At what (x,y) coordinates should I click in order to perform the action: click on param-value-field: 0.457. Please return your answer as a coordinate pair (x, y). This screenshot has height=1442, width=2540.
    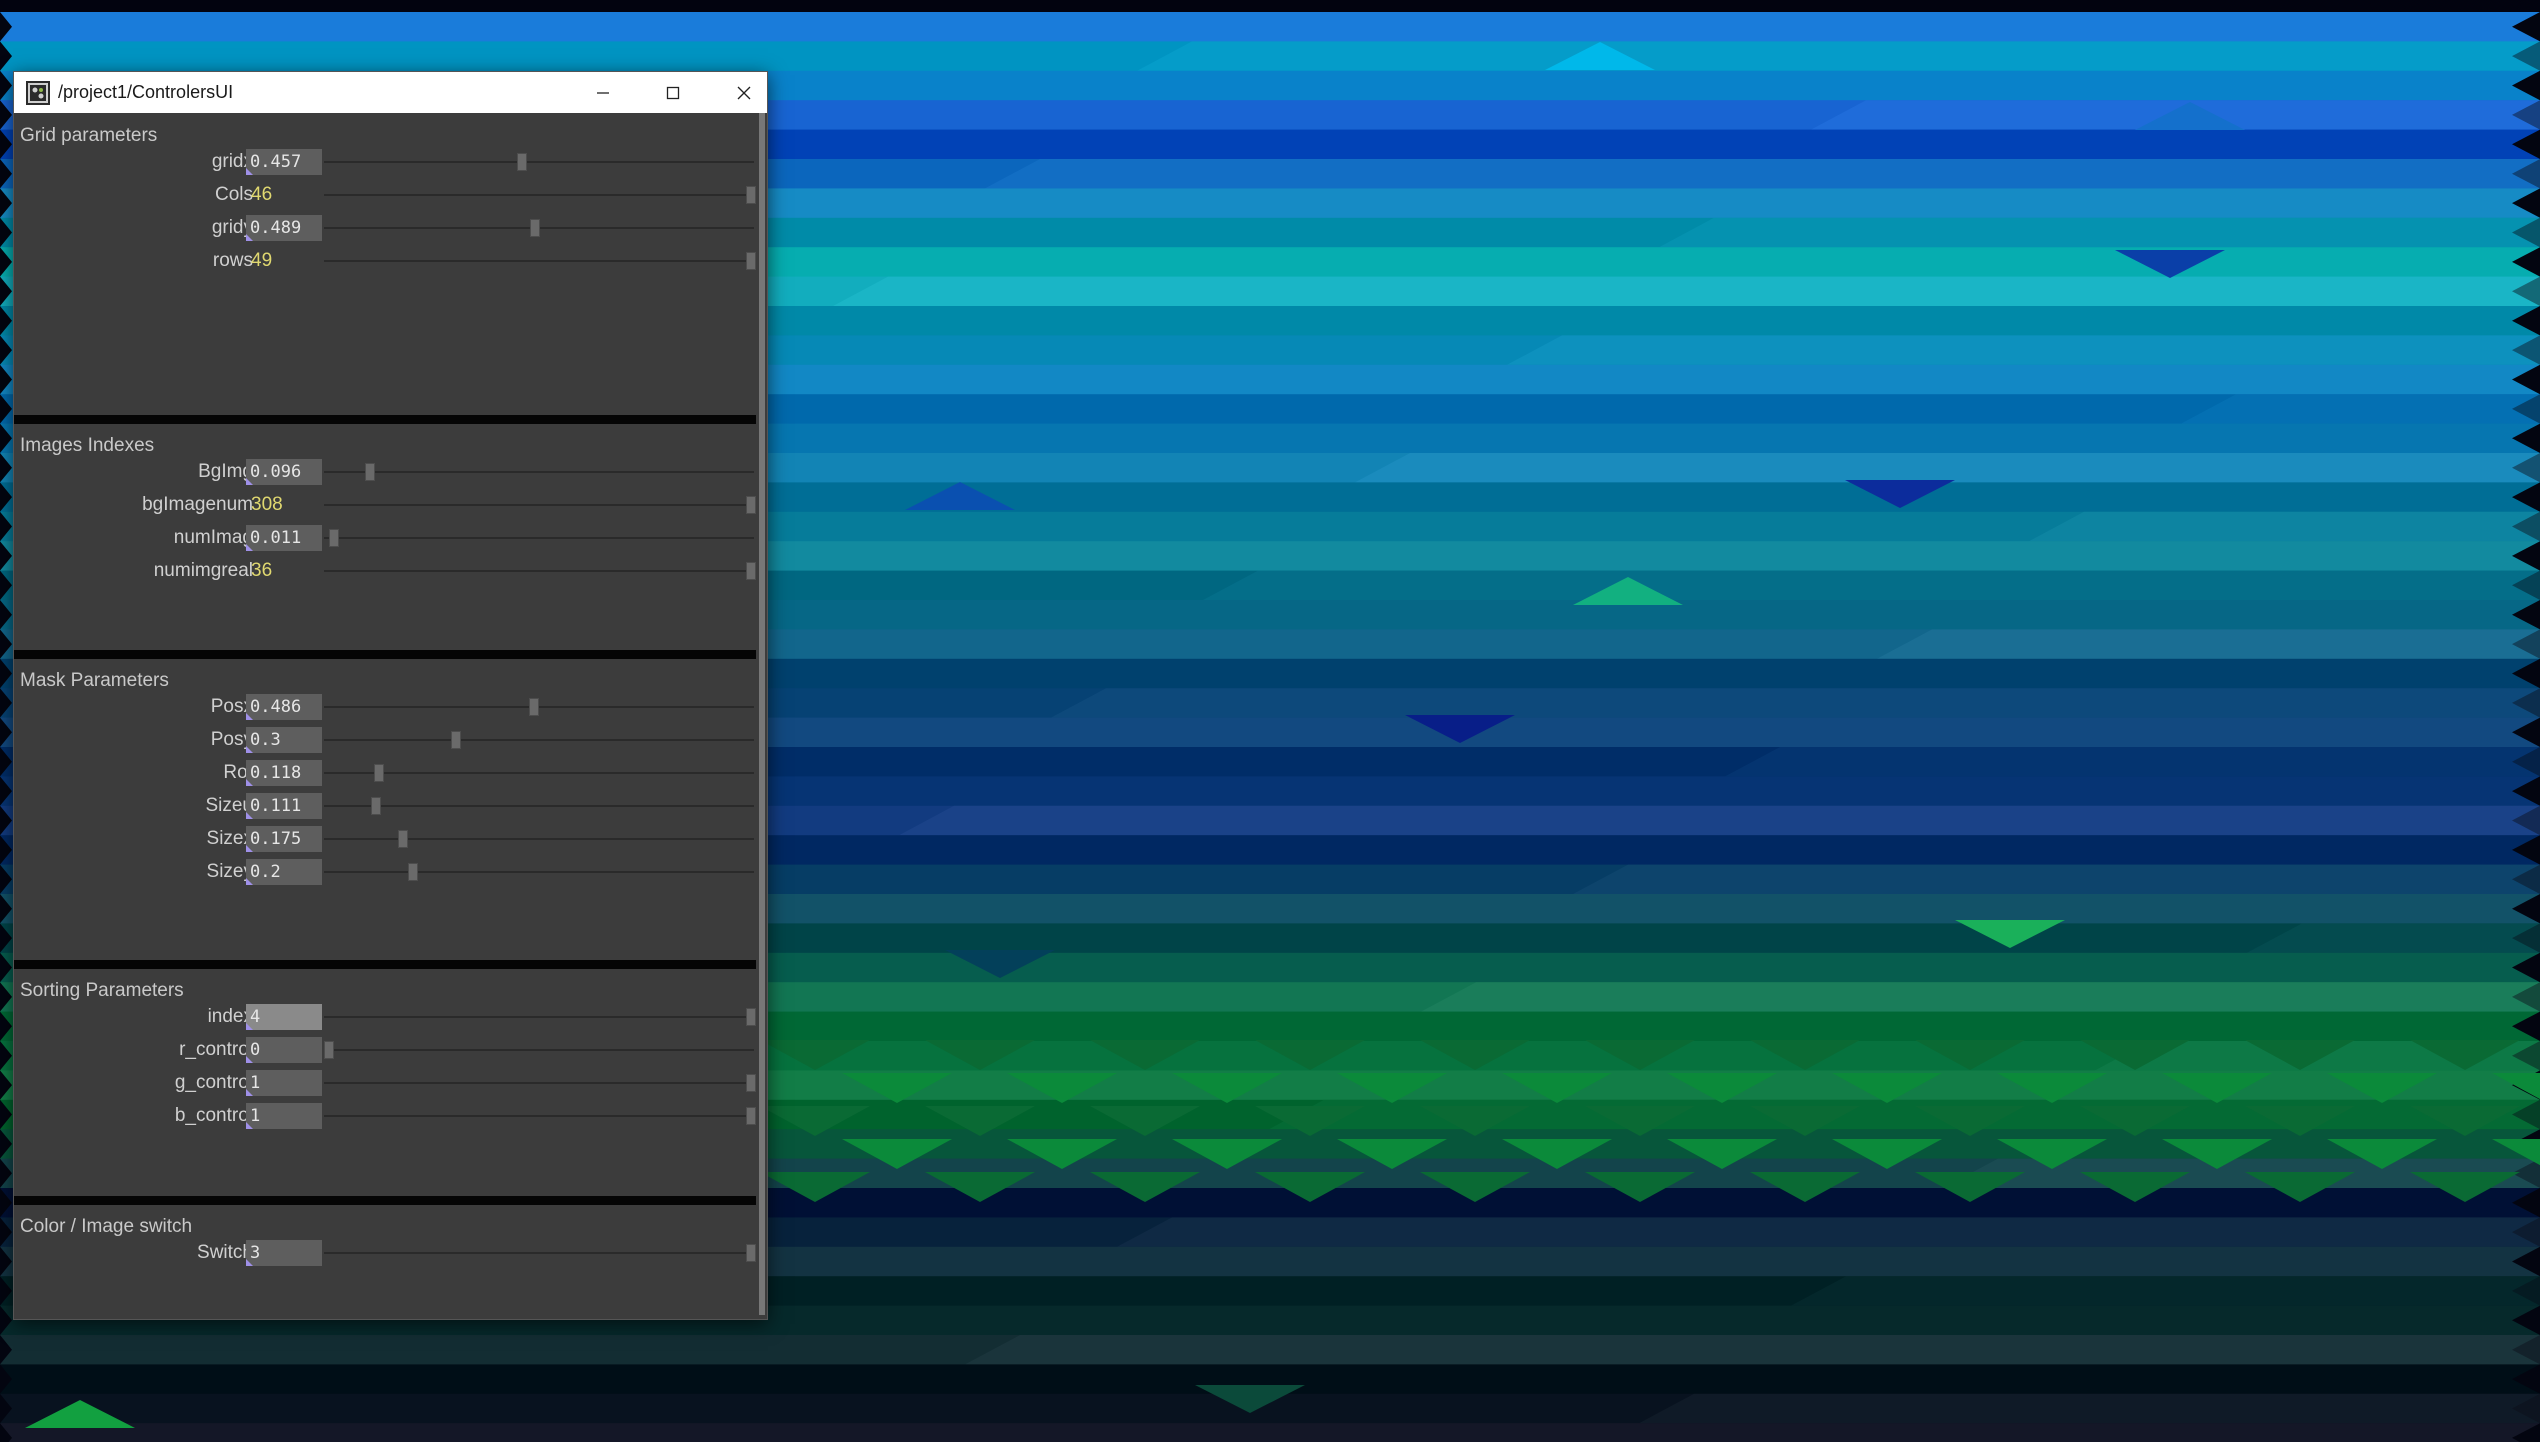
    Looking at the image, I should click on (284, 162).